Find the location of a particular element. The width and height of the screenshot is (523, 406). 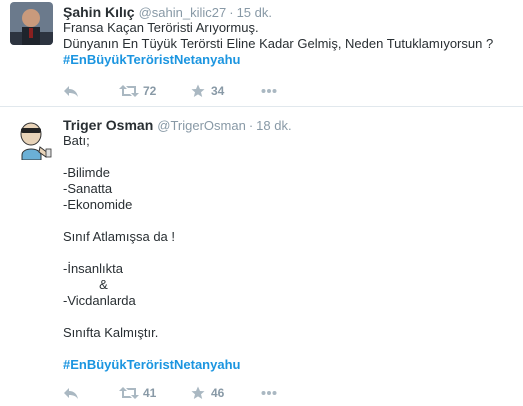

author-name: Şahin Kılıç is located at coordinates (99, 12).